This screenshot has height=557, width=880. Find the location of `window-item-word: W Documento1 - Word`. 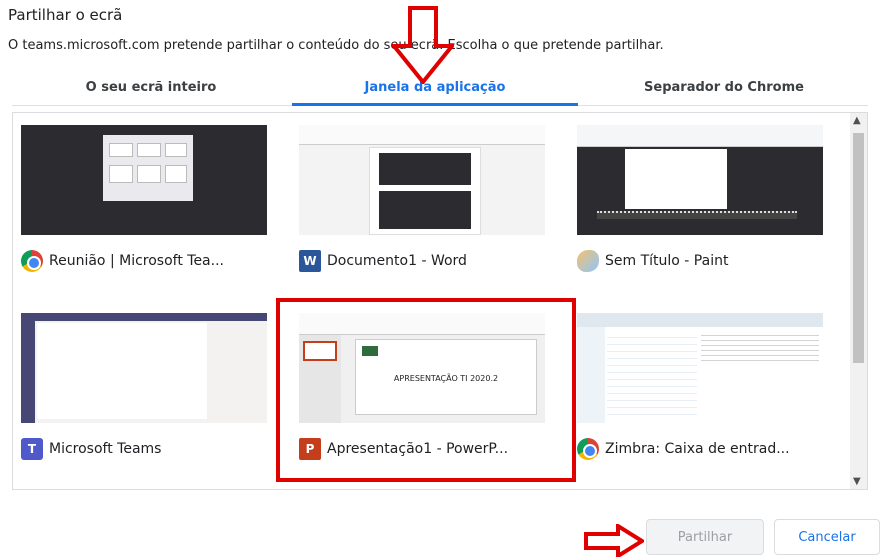

window-item-word: W Documento1 - Word is located at coordinates (422, 203).